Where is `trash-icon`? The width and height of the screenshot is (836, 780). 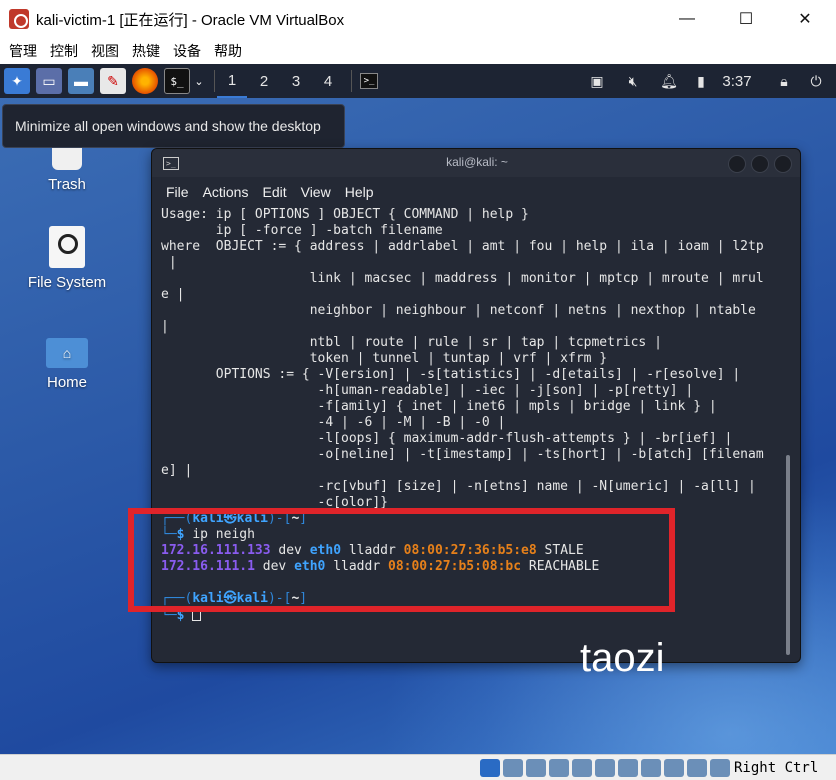
trash-icon is located at coordinates (67, 158).